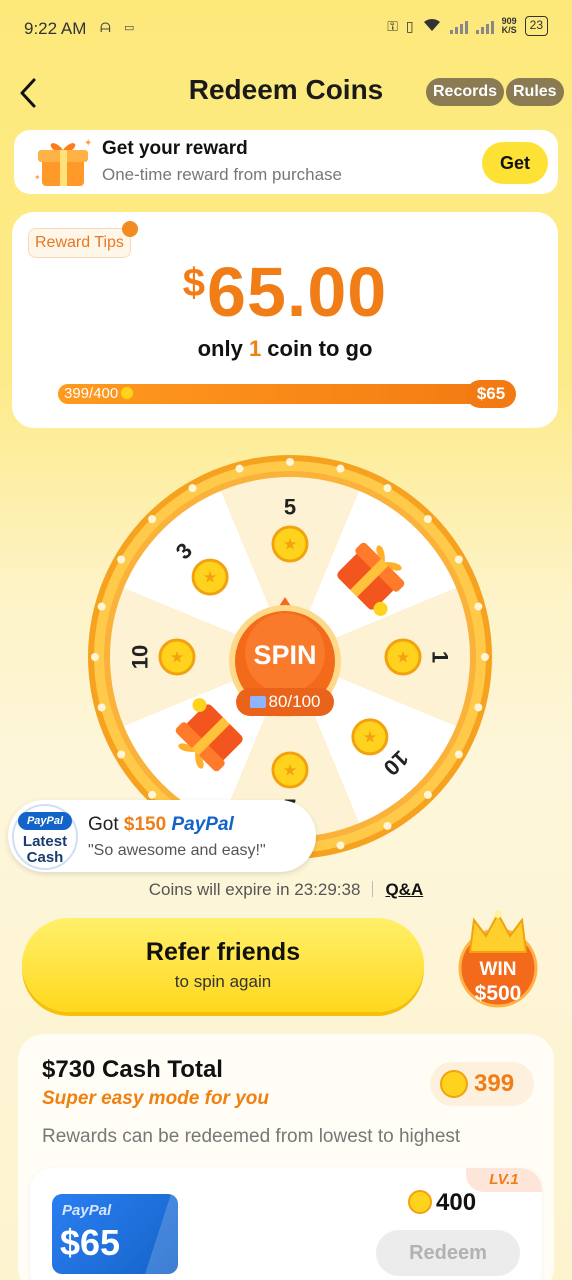 The width and height of the screenshot is (572, 1280). What do you see at coordinates (285, 292) in the screenshot?
I see `reward-amount: $65.00` at bounding box center [285, 292].